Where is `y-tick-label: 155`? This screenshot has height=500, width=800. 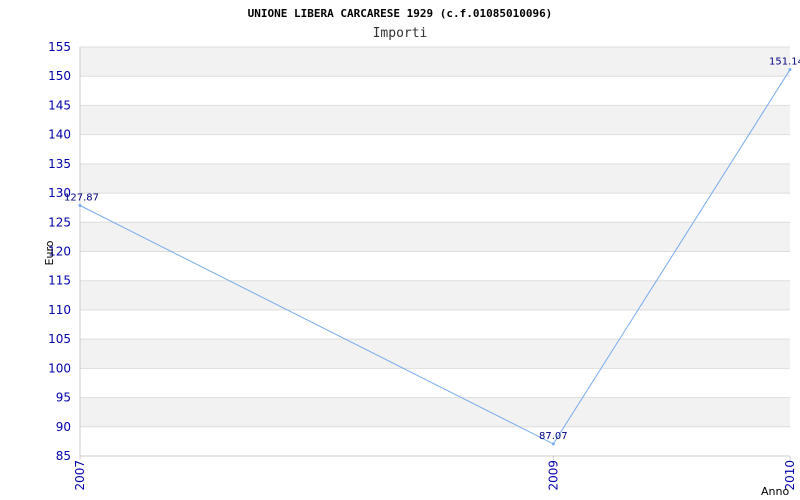 y-tick-label: 155 is located at coordinates (59, 47).